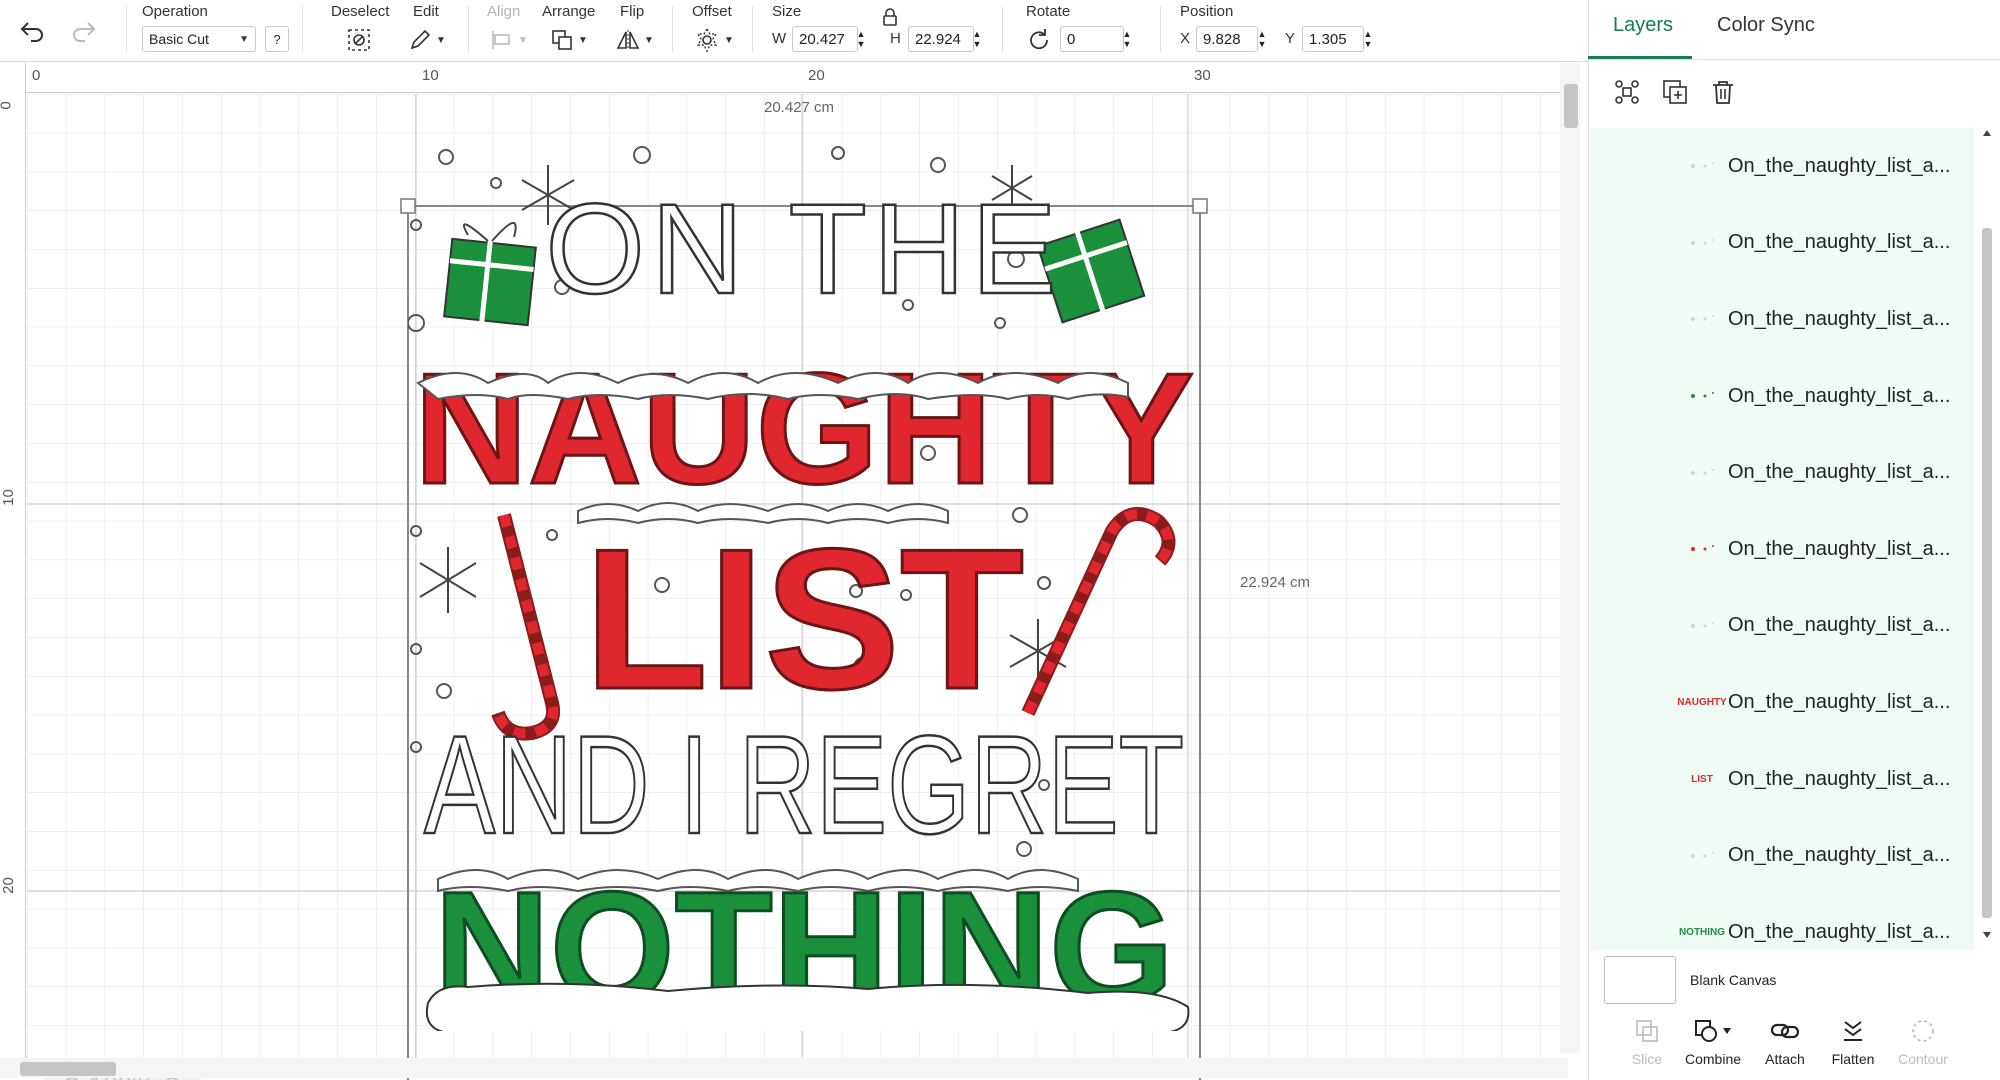 This screenshot has width=2000, height=1080. What do you see at coordinates (1853, 1032) in the screenshot?
I see `flatten-icon` at bounding box center [1853, 1032].